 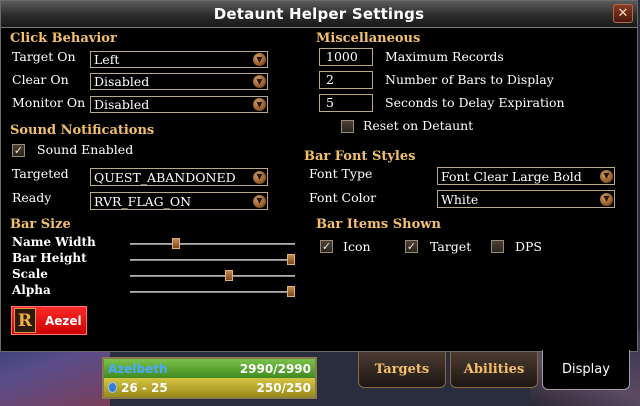 What do you see at coordinates (469, 79) in the screenshot?
I see `bars-to-display-label: Number of Bars to Display` at bounding box center [469, 79].